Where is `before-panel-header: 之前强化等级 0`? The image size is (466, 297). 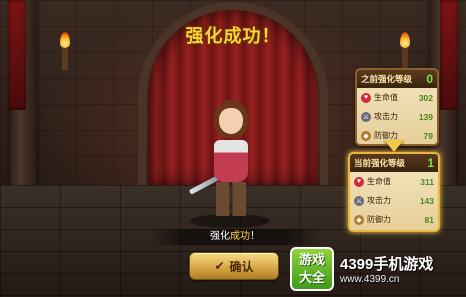 before-panel-header: 之前强化等级 0 is located at coordinates (397, 79).